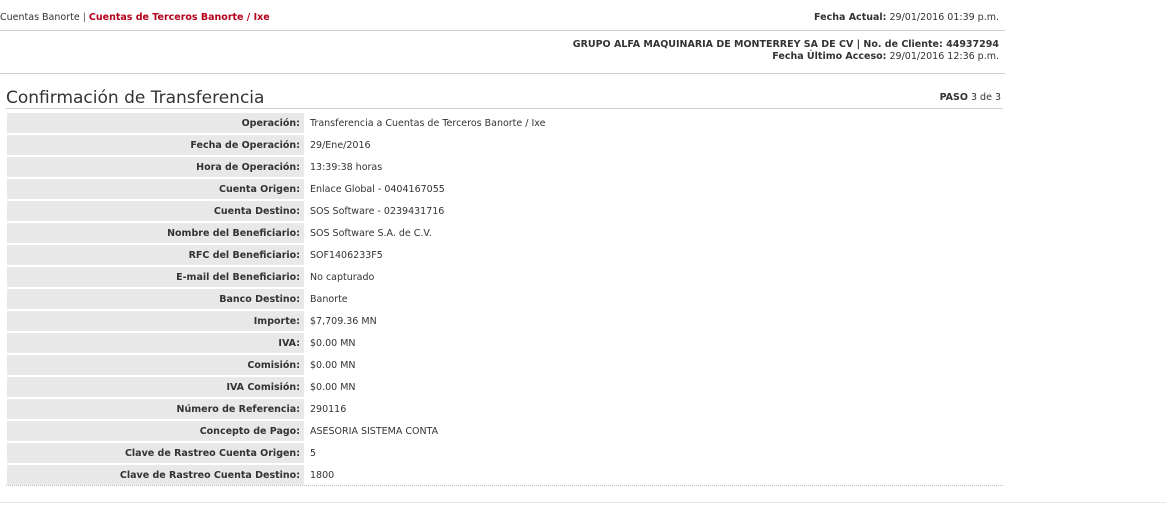  What do you see at coordinates (155, 145) in the screenshot?
I see `detail-label: Fecha de Operación:` at bounding box center [155, 145].